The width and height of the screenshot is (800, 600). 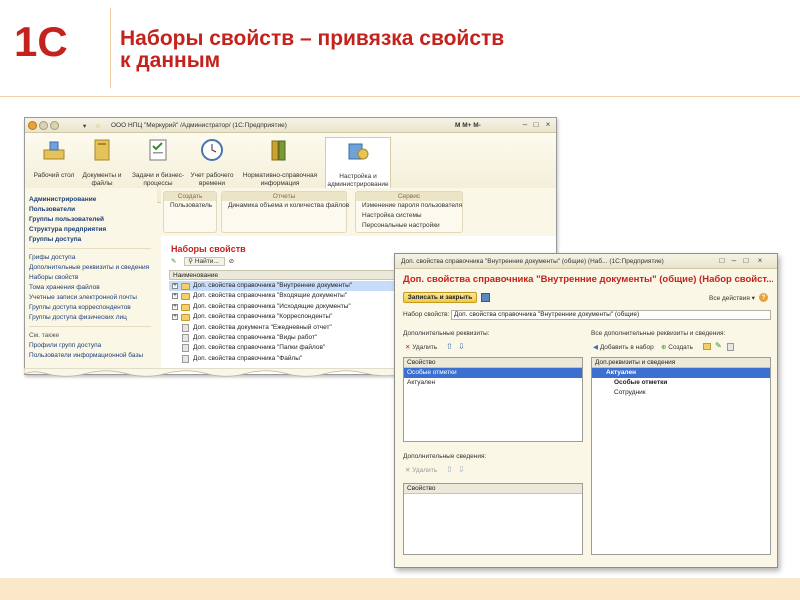 What do you see at coordinates (732, 298) in the screenshot?
I see `all-actions-menu: Все действия ▾` at bounding box center [732, 298].